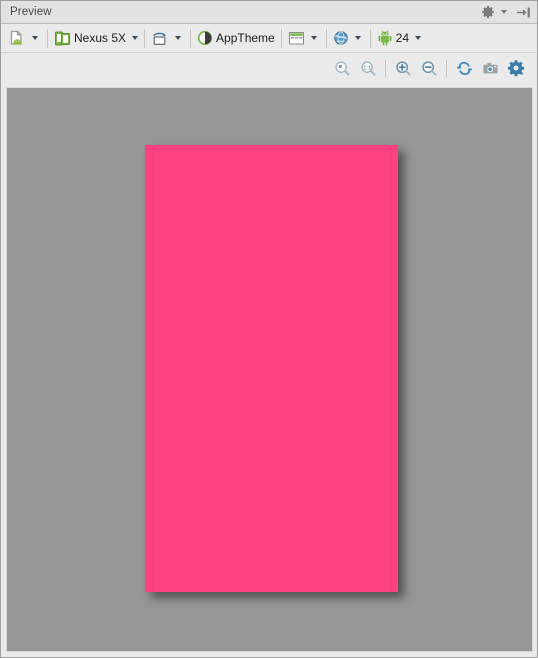 The width and height of the screenshot is (538, 658). Describe the element at coordinates (357, 38) in the screenshot. I see `locale-caret-icon` at that location.